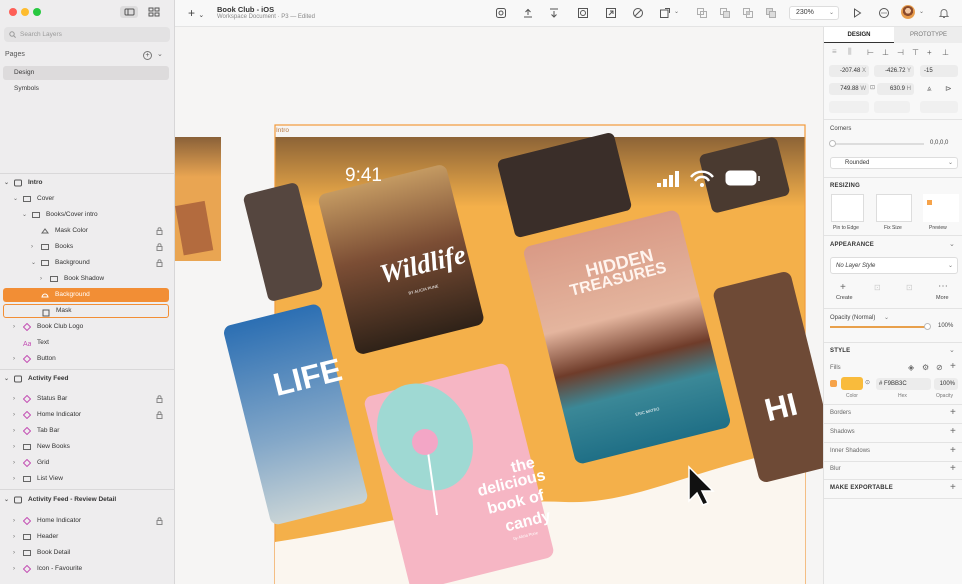  What do you see at coordinates (583, 13) in the screenshot?
I see `mask-tool-icon` at bounding box center [583, 13].